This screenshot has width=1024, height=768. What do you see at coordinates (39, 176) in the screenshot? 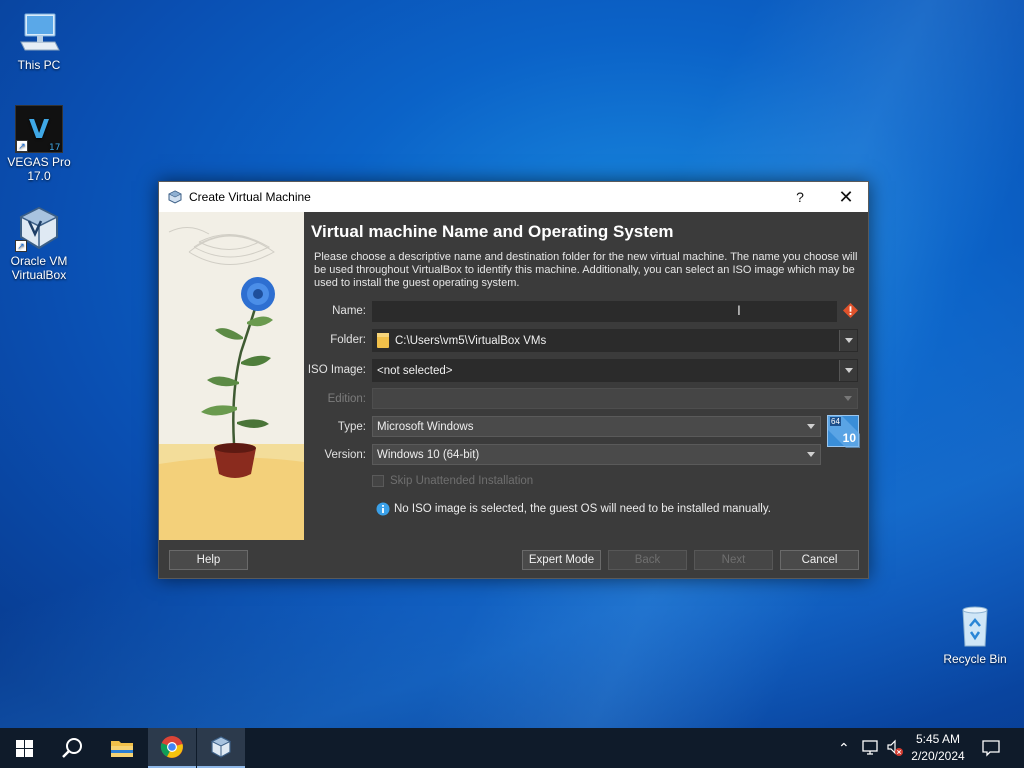
I see `desktop-icon-label: 17.0` at bounding box center [39, 176].